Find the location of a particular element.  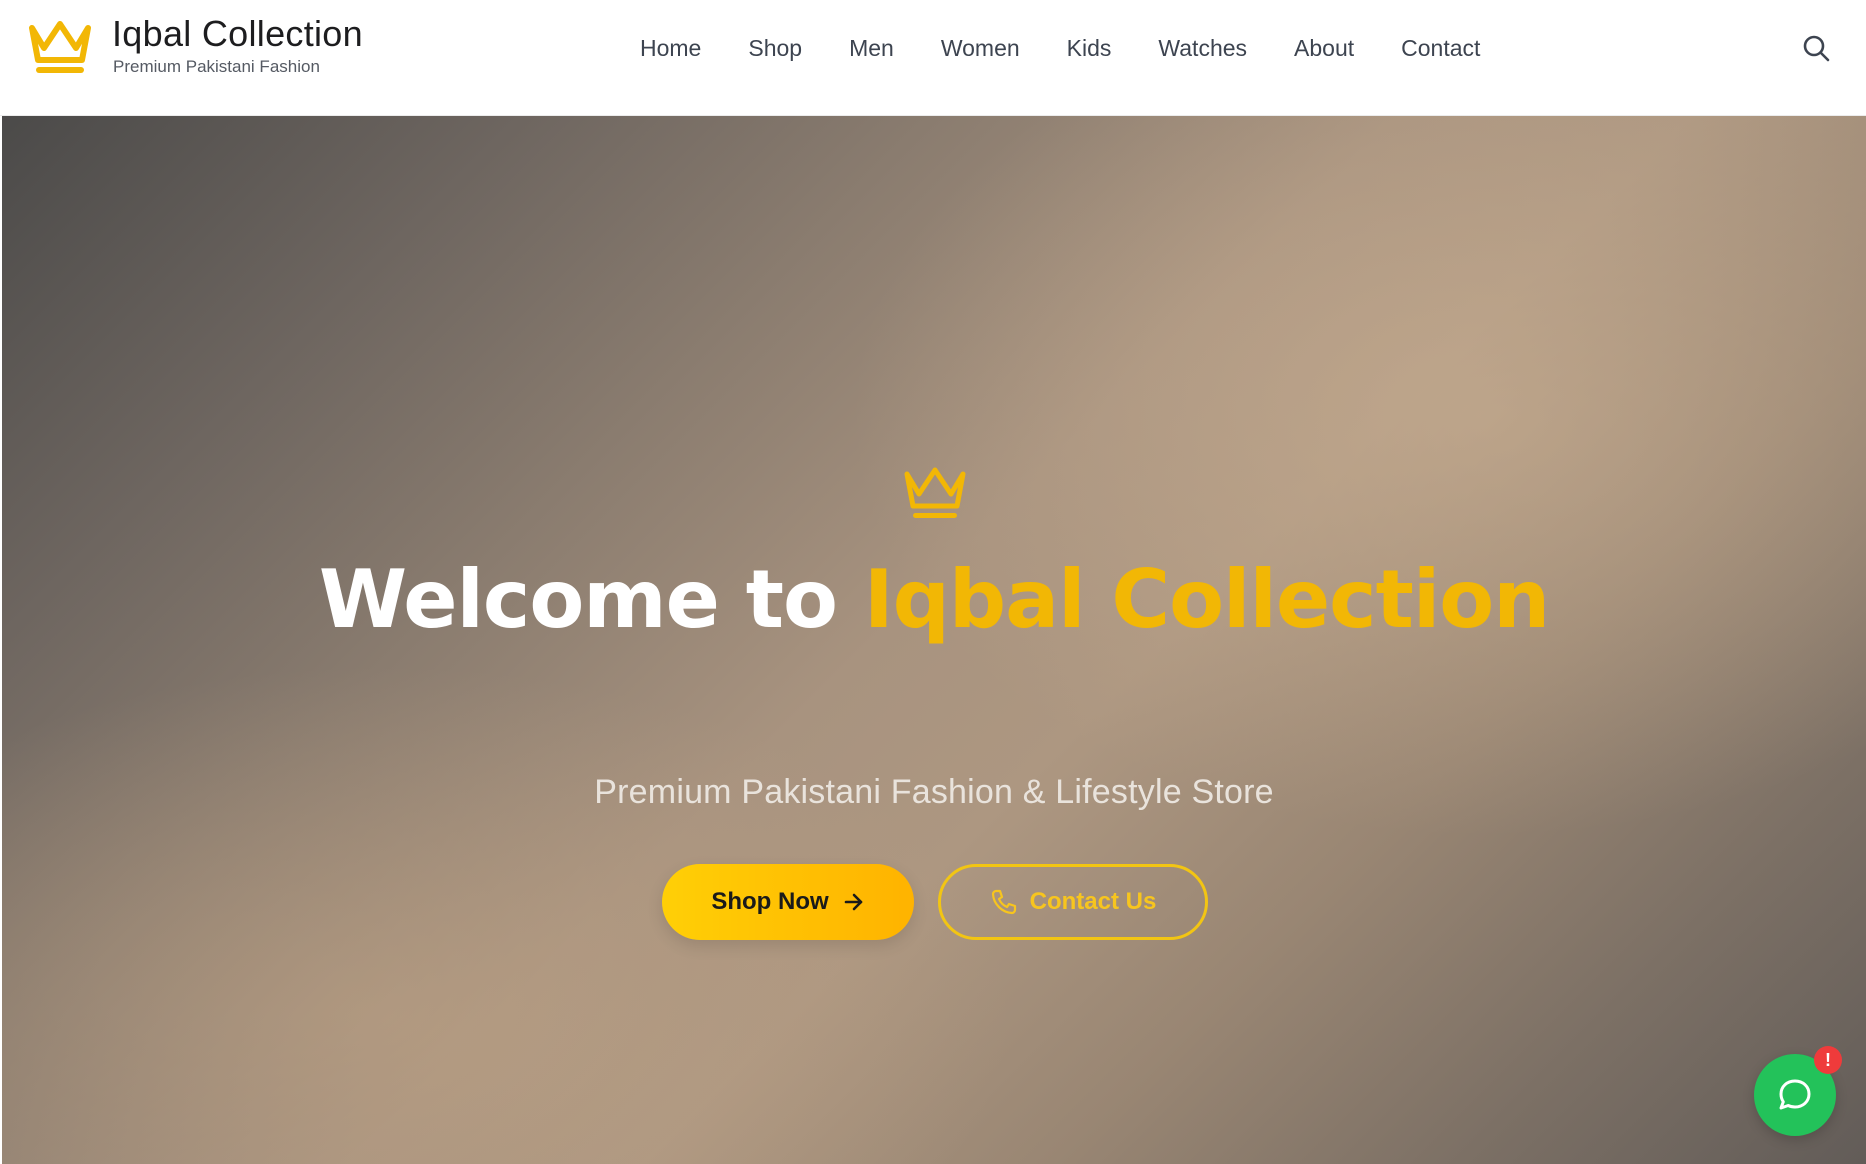

nav-item-men: Men is located at coordinates (871, 48).